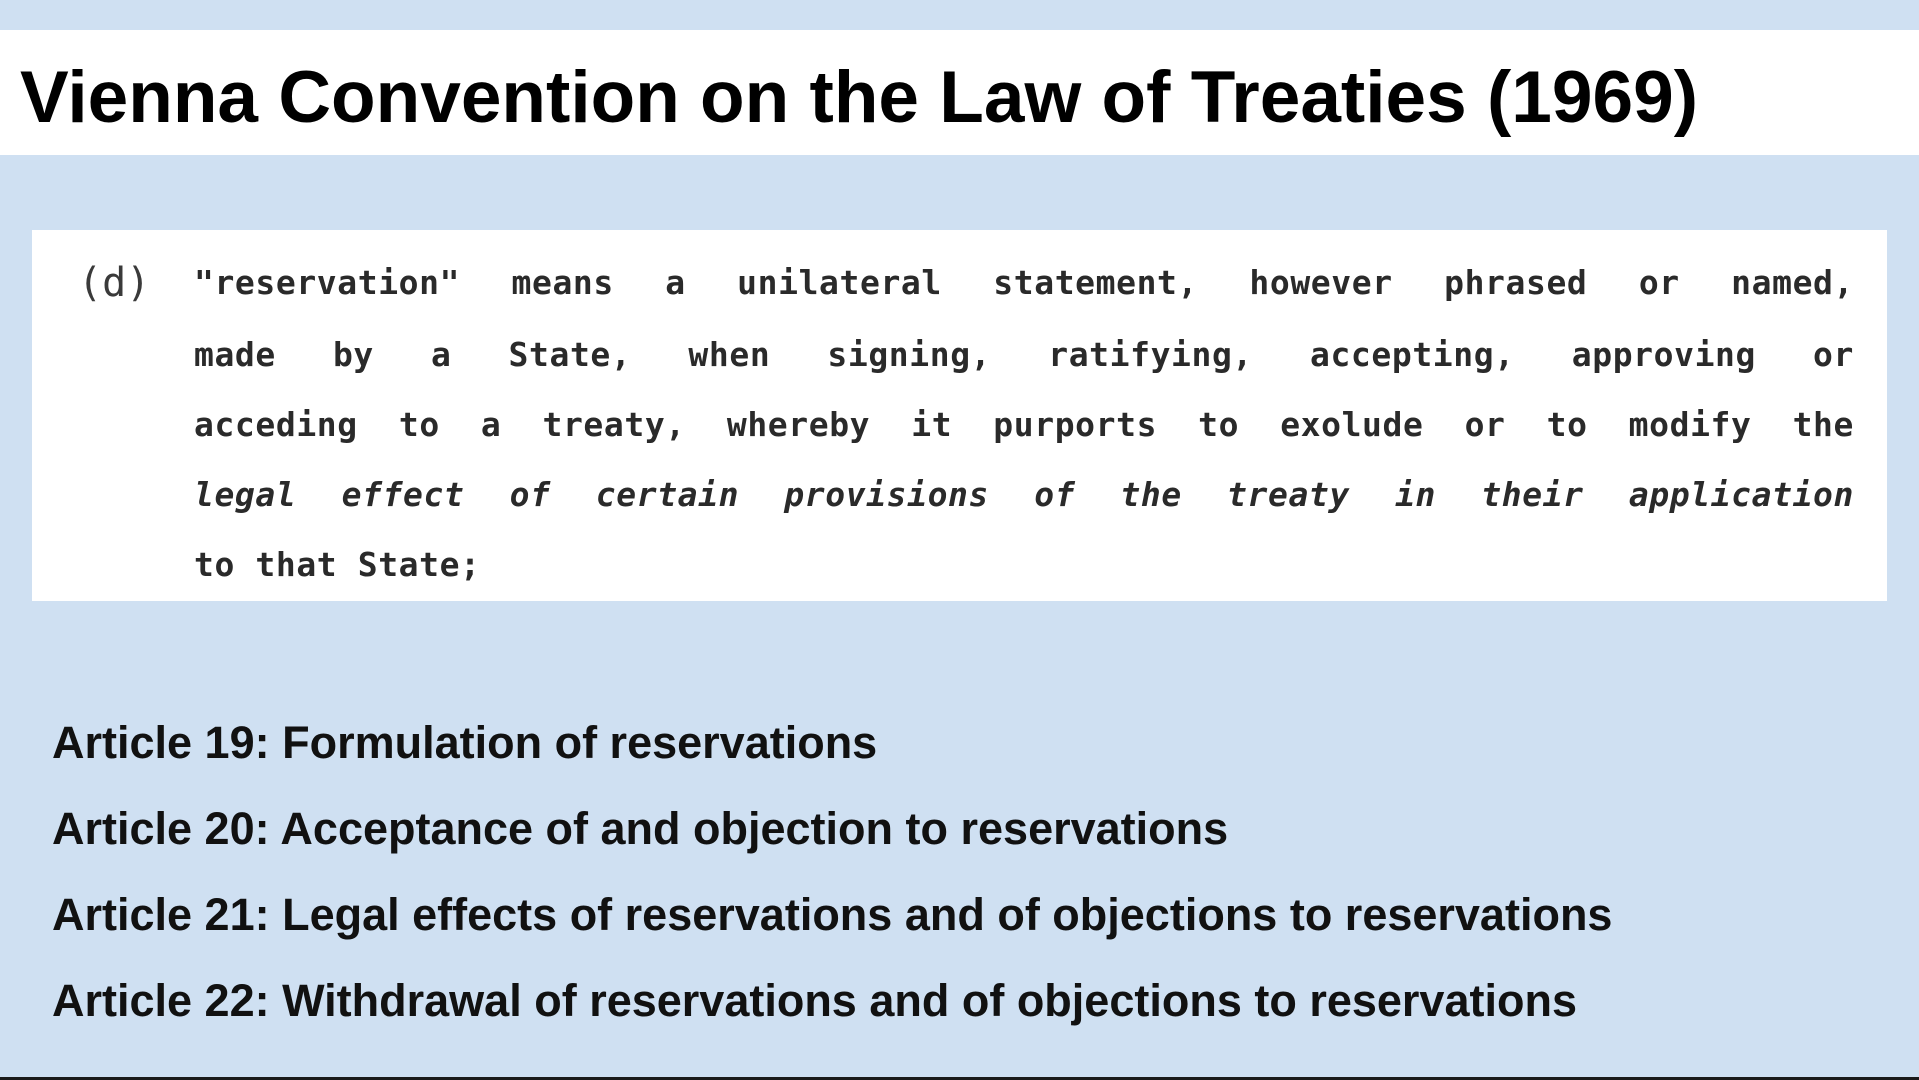 This screenshot has height=1080, width=1919. I want to click on excerpt-marker: (d), so click(114, 283).